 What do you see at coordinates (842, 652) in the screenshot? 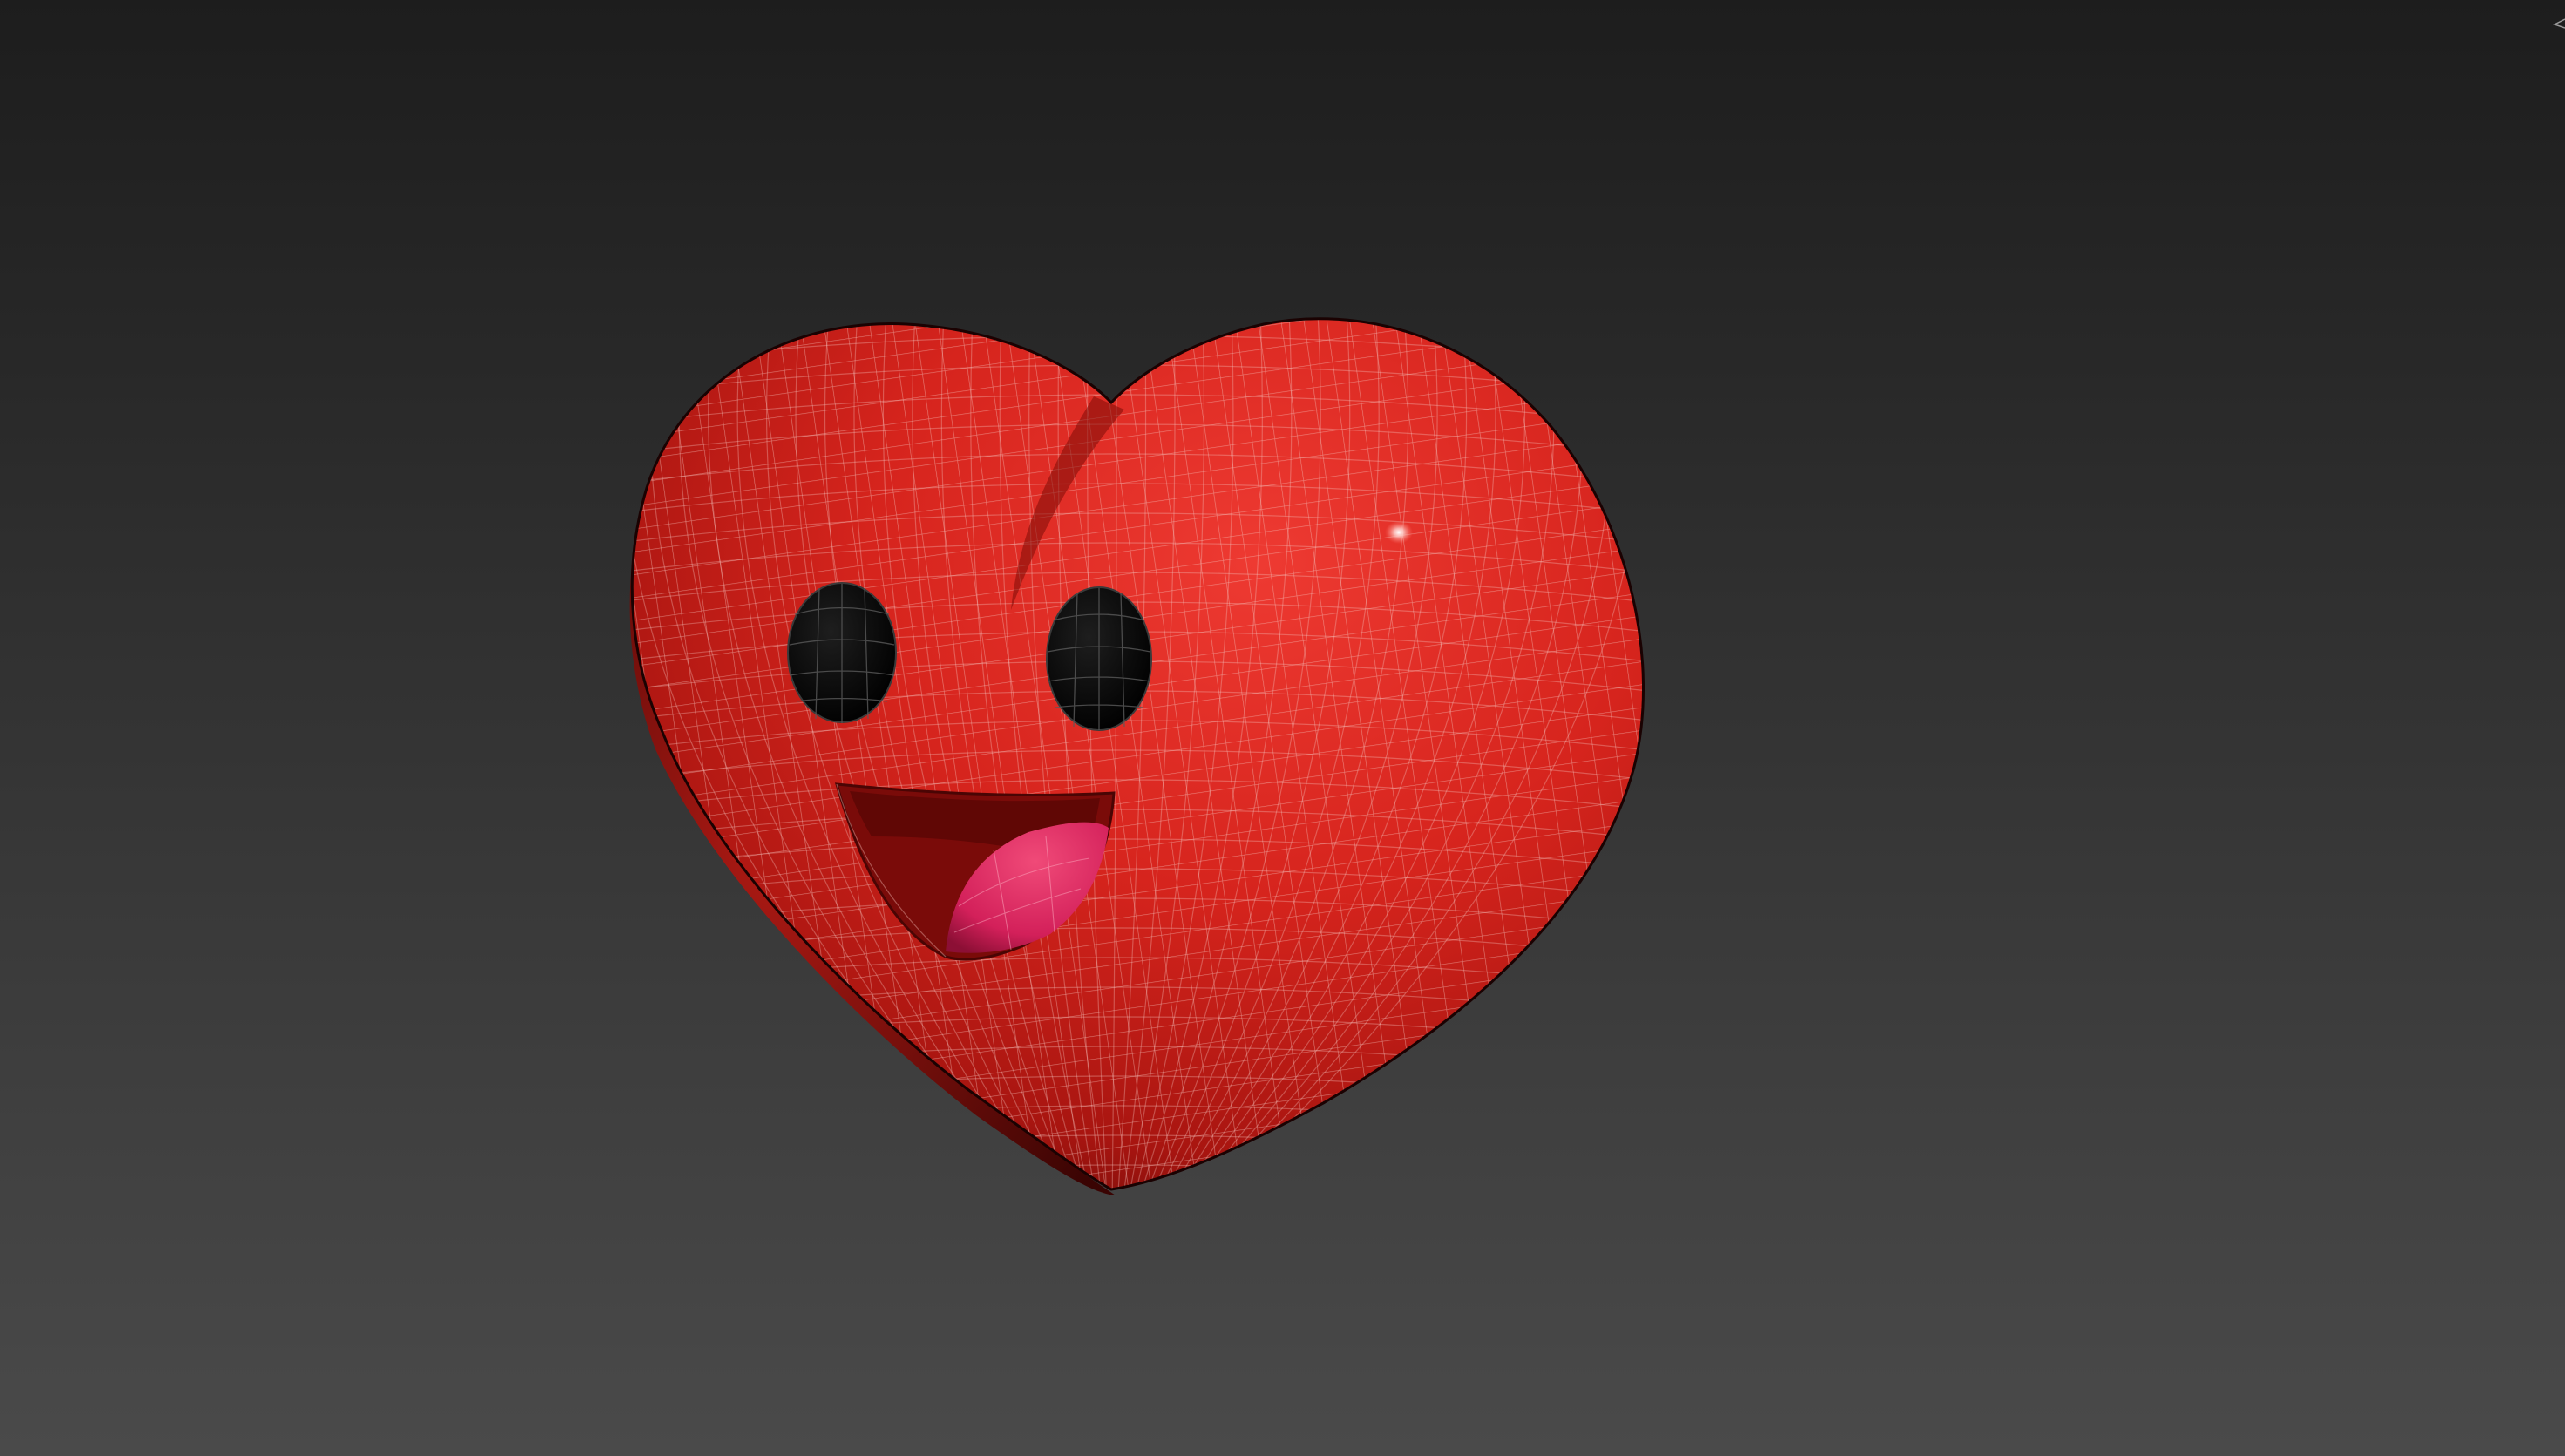
I see `left-eye` at bounding box center [842, 652].